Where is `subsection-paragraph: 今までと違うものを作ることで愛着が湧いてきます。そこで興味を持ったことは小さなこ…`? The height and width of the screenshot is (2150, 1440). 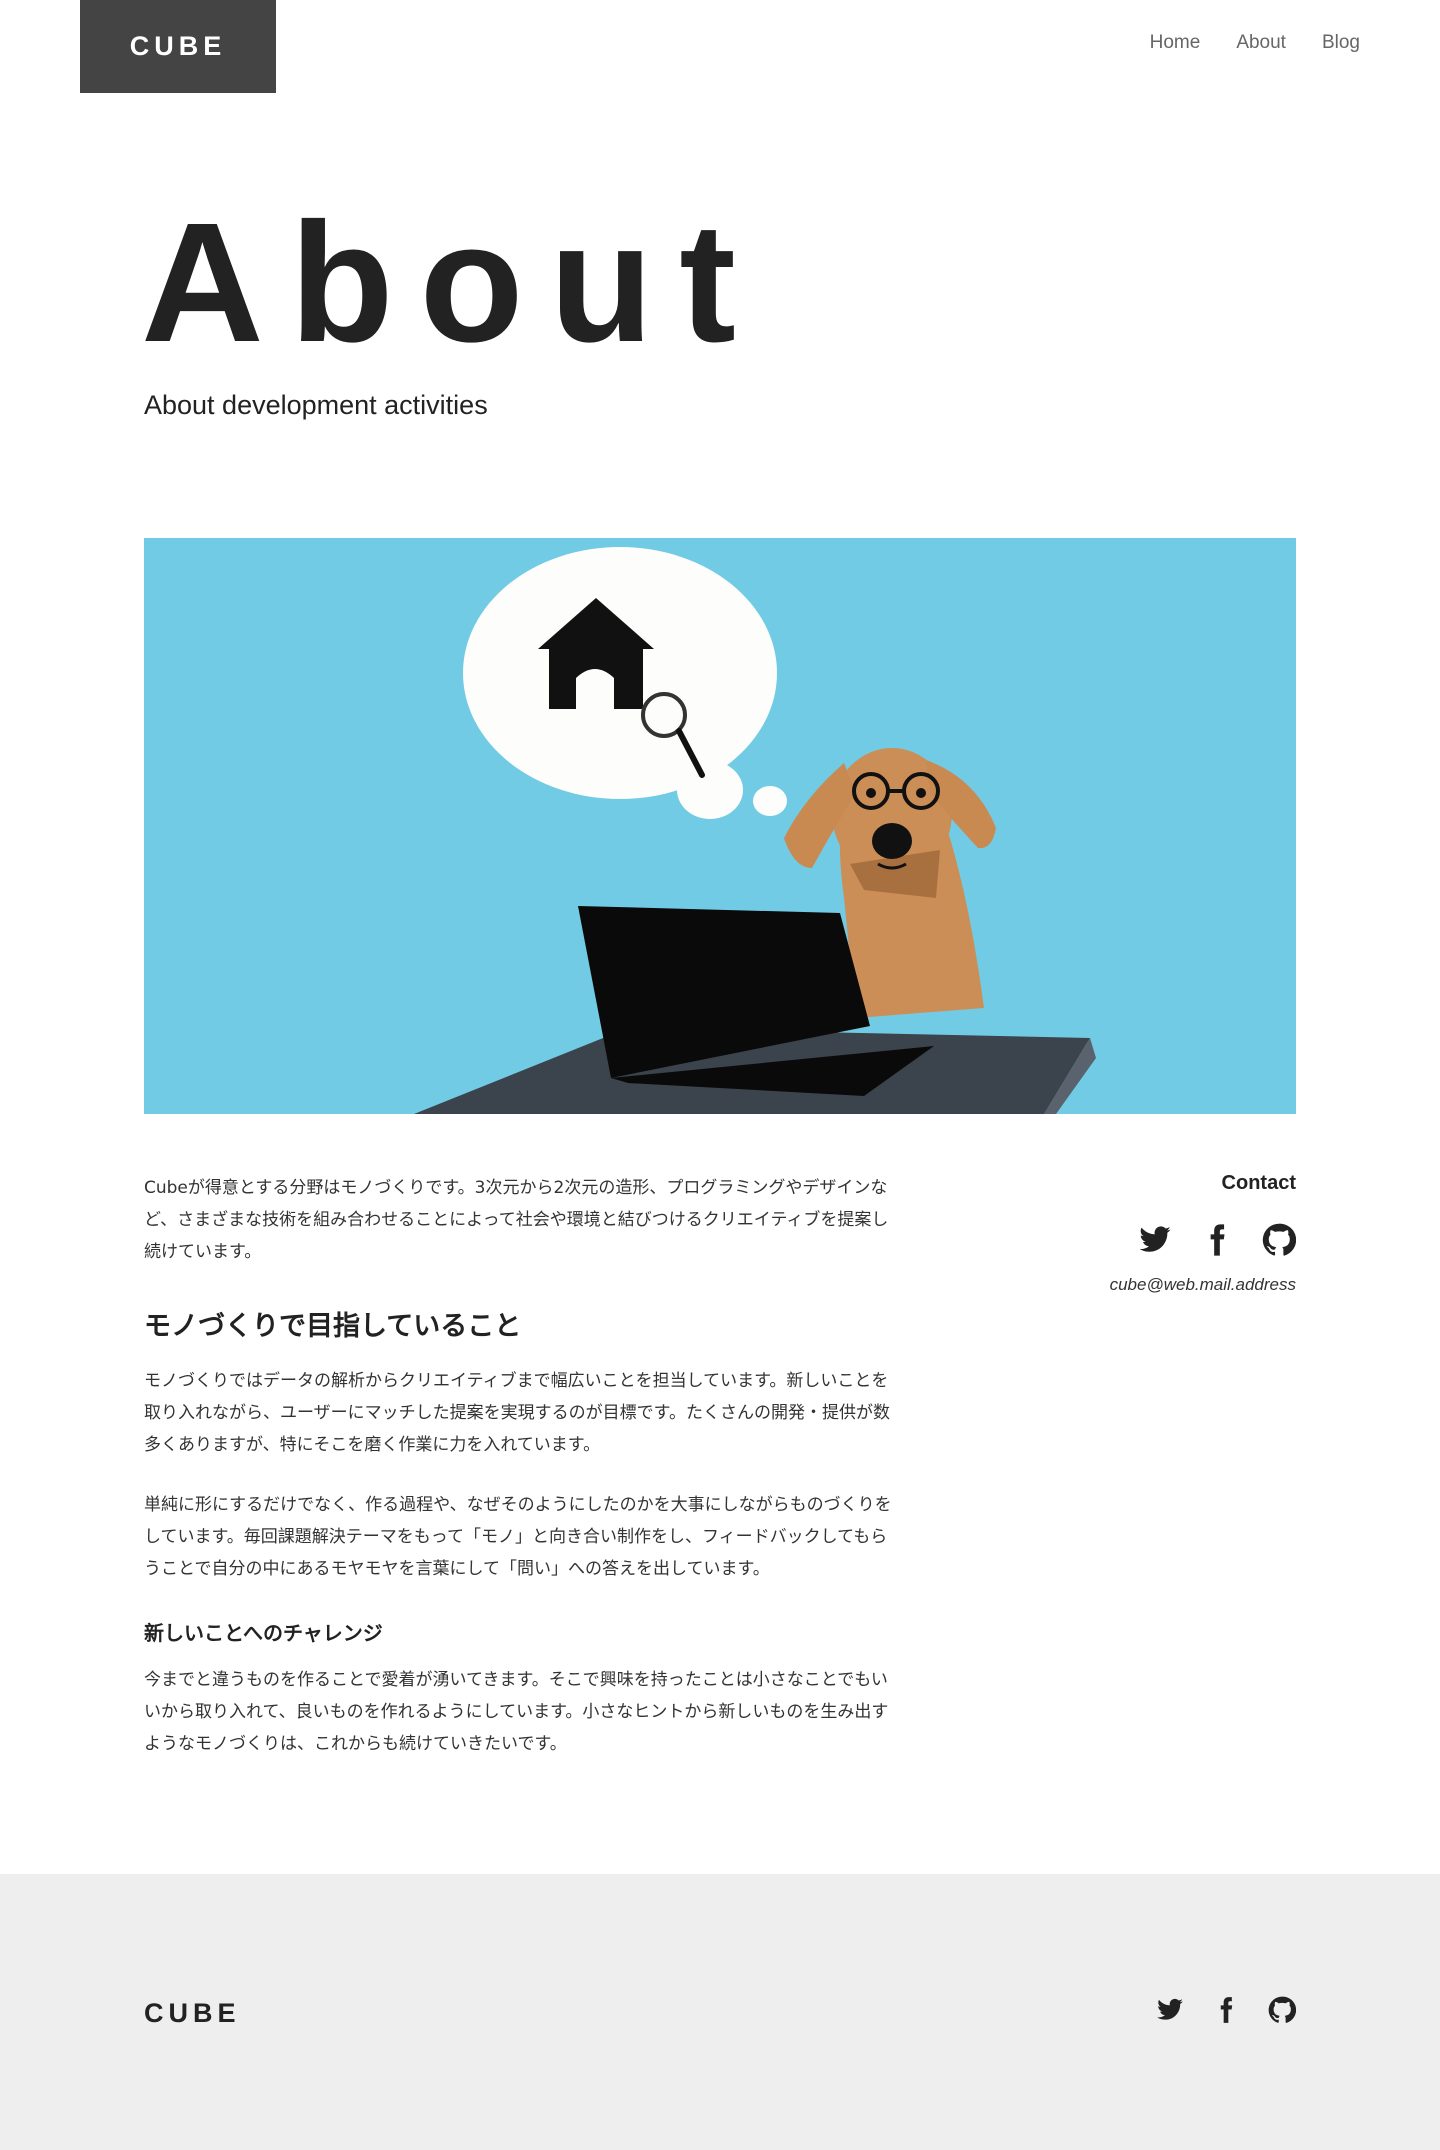
subsection-paragraph: 今までと違うものを作ることで愛着が湧いてきます。そこで興味を持ったことは小さなこ… is located at coordinates (516, 1712).